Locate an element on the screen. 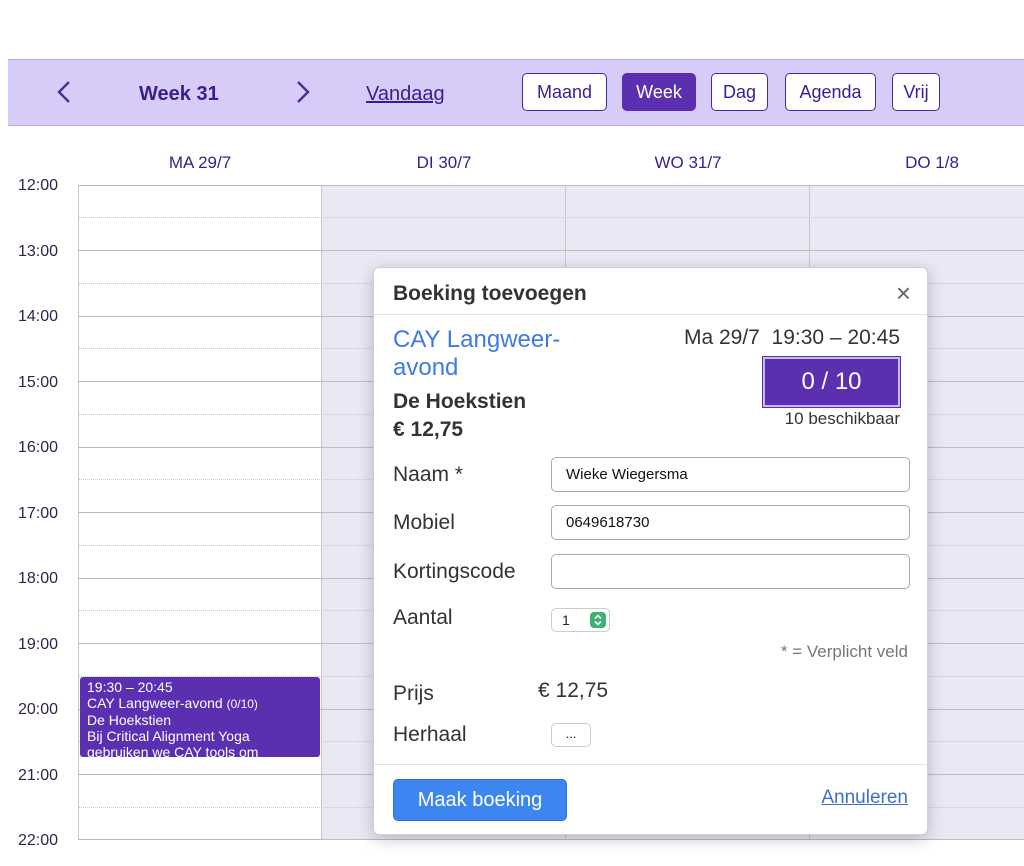 This screenshot has width=1024, height=866. event-description: gebruiken we CAY tools om is located at coordinates (173, 750).